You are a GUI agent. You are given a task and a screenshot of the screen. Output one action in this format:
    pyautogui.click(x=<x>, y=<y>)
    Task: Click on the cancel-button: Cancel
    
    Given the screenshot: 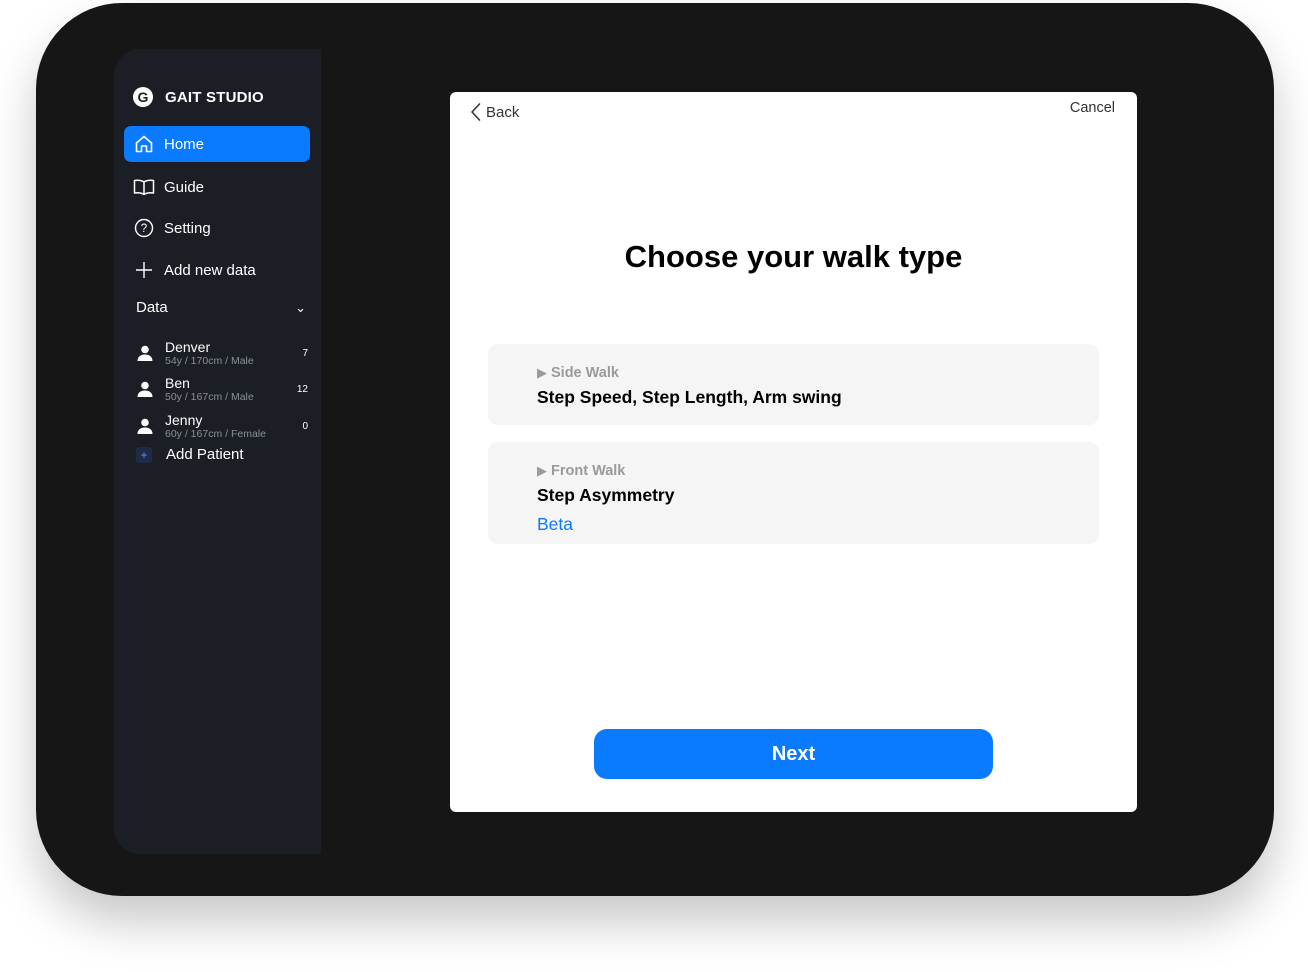 What is the action you would take?
    pyautogui.click(x=1092, y=108)
    